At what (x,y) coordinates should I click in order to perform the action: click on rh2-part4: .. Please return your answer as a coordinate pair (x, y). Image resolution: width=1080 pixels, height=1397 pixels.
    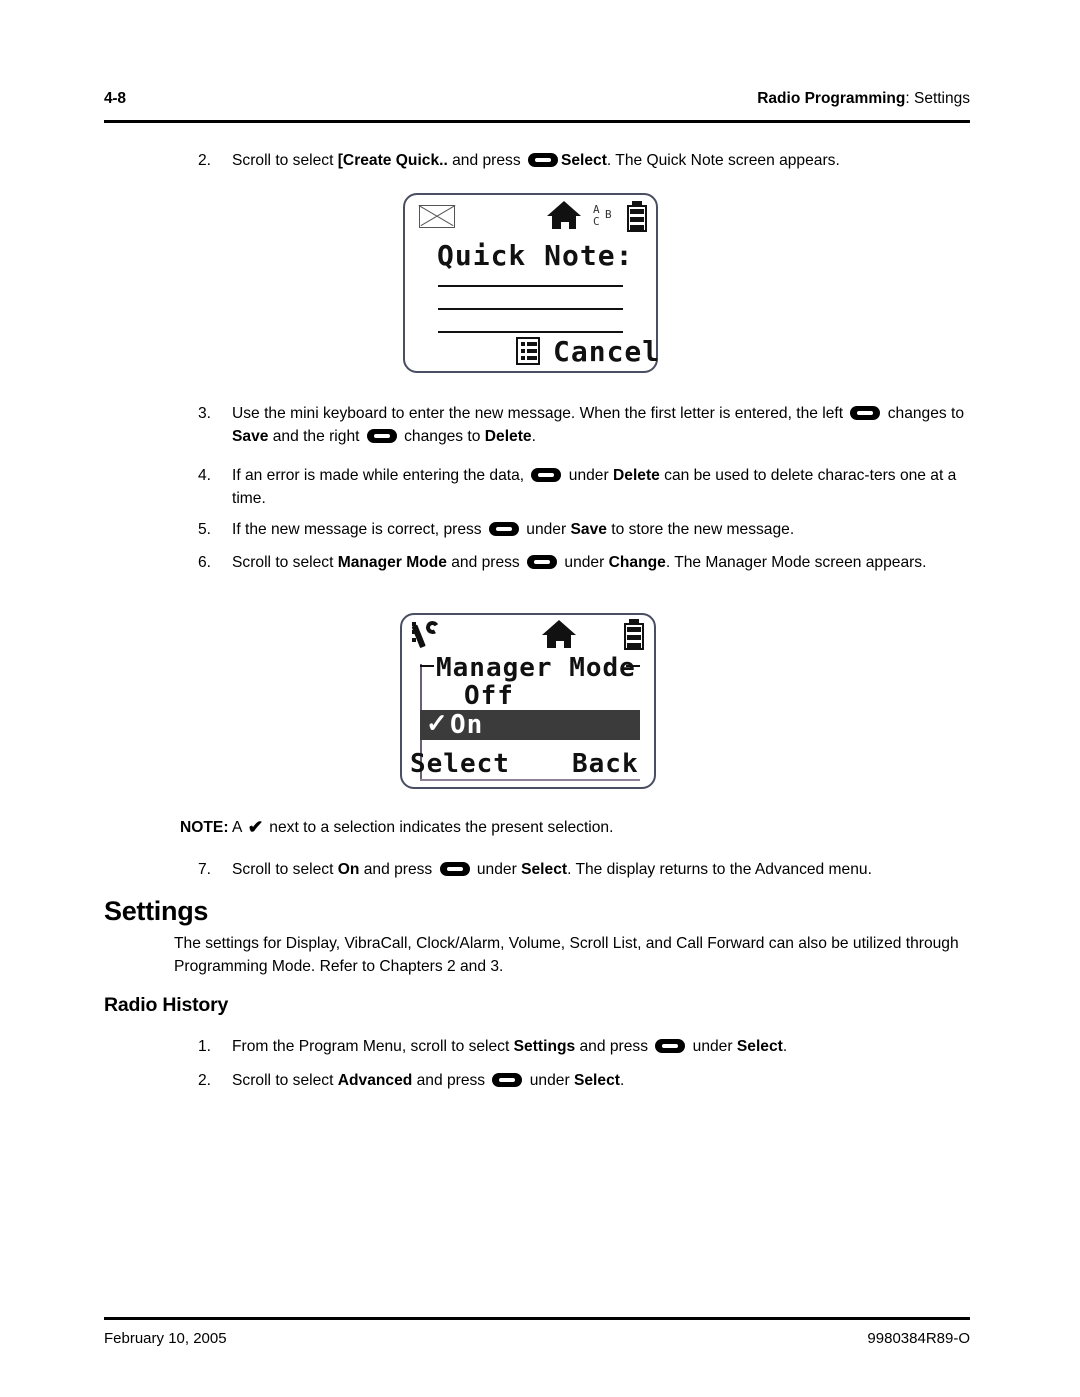
    Looking at the image, I should click on (622, 1080).